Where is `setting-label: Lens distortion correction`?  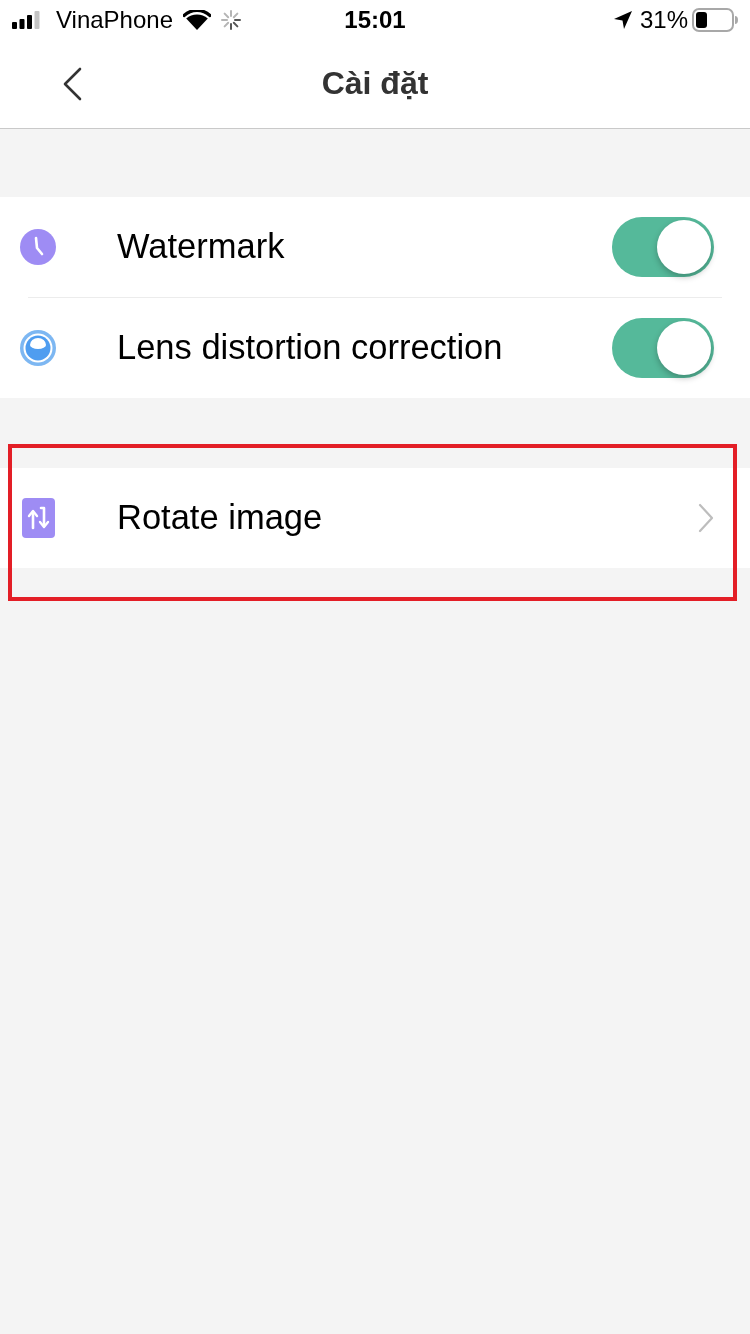 setting-label: Lens distortion correction is located at coordinates (310, 348).